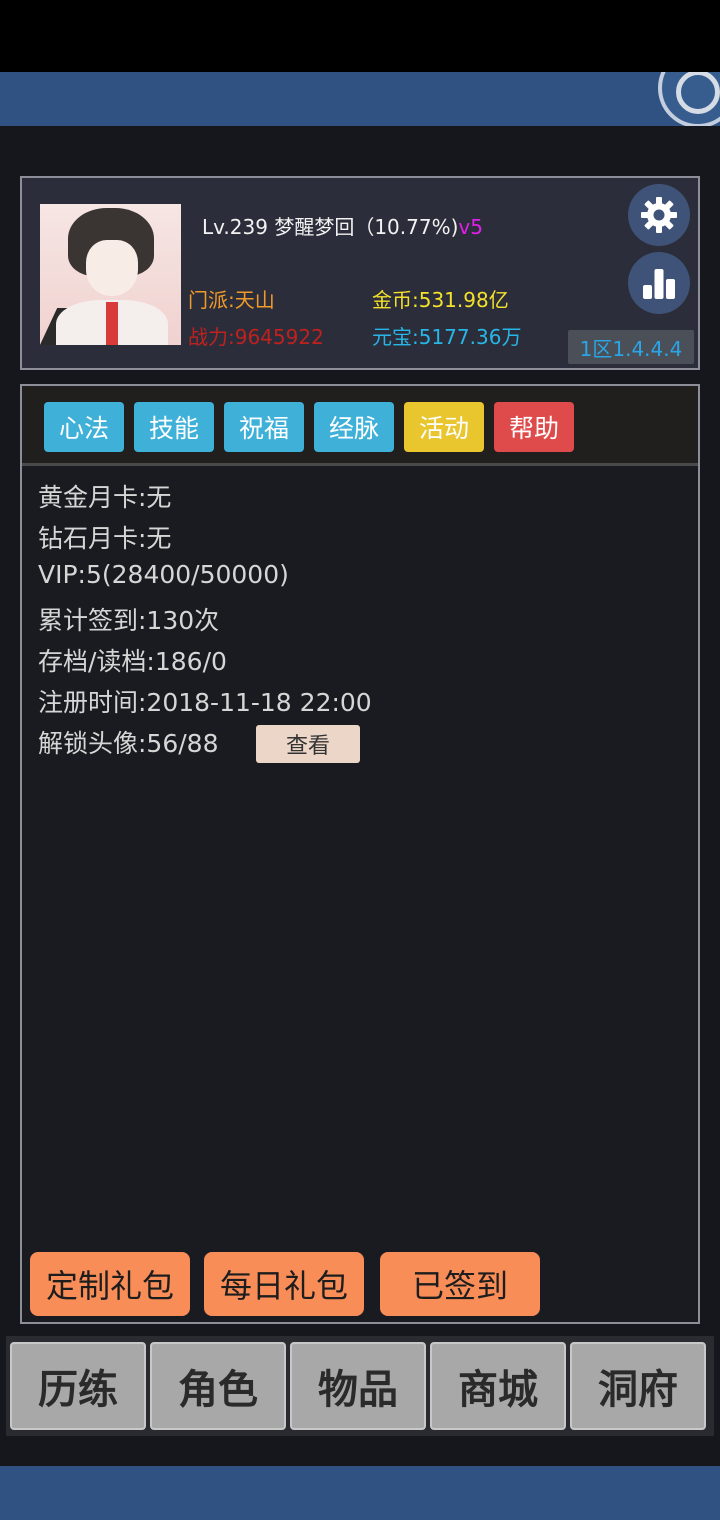  Describe the element at coordinates (128, 743) in the screenshot. I see `avatars-unlocked: 解锁头像:56/88` at that location.